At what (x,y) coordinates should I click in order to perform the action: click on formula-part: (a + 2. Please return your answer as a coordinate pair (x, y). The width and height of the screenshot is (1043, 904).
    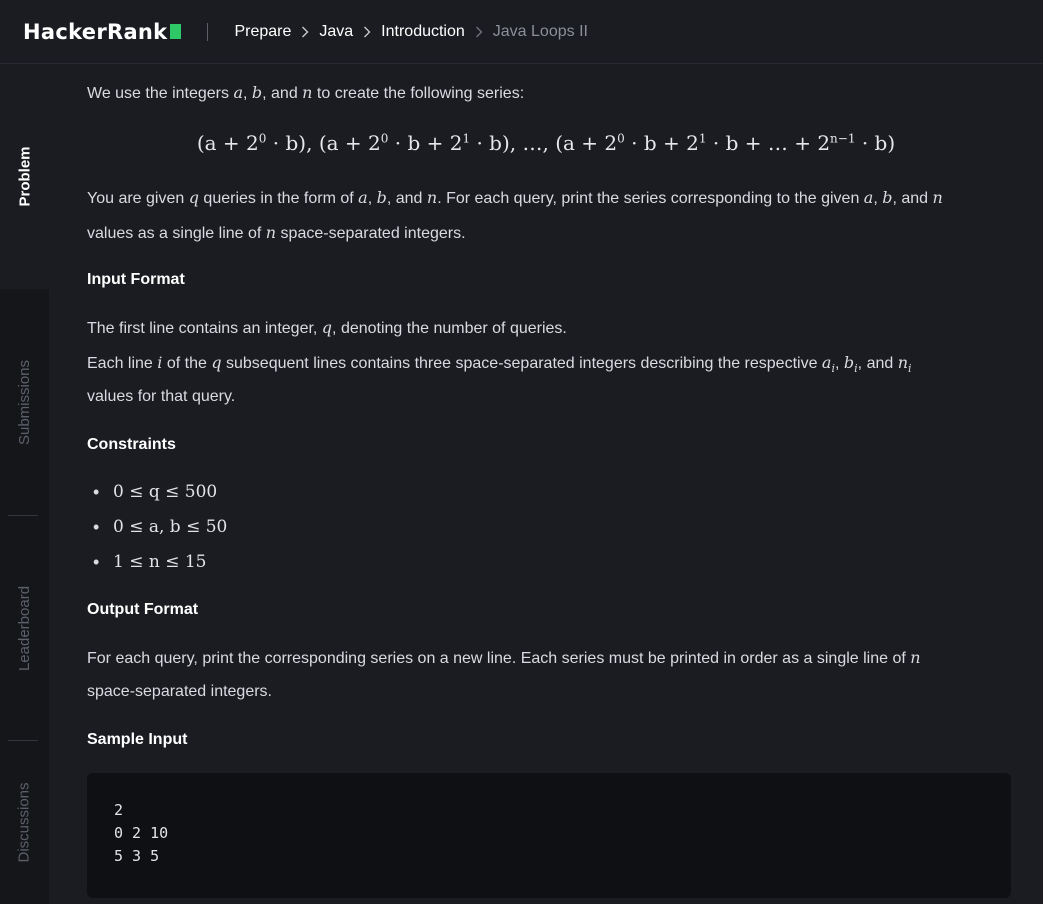
    Looking at the image, I should click on (227, 143).